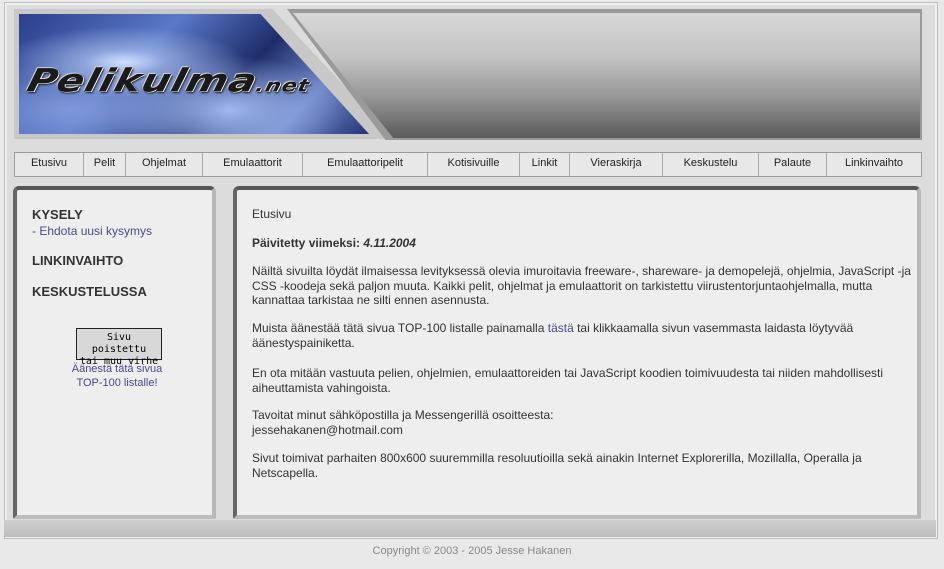 This screenshot has width=944, height=569. What do you see at coordinates (105, 164) in the screenshot?
I see `nav-item-pelit: Pelit` at bounding box center [105, 164].